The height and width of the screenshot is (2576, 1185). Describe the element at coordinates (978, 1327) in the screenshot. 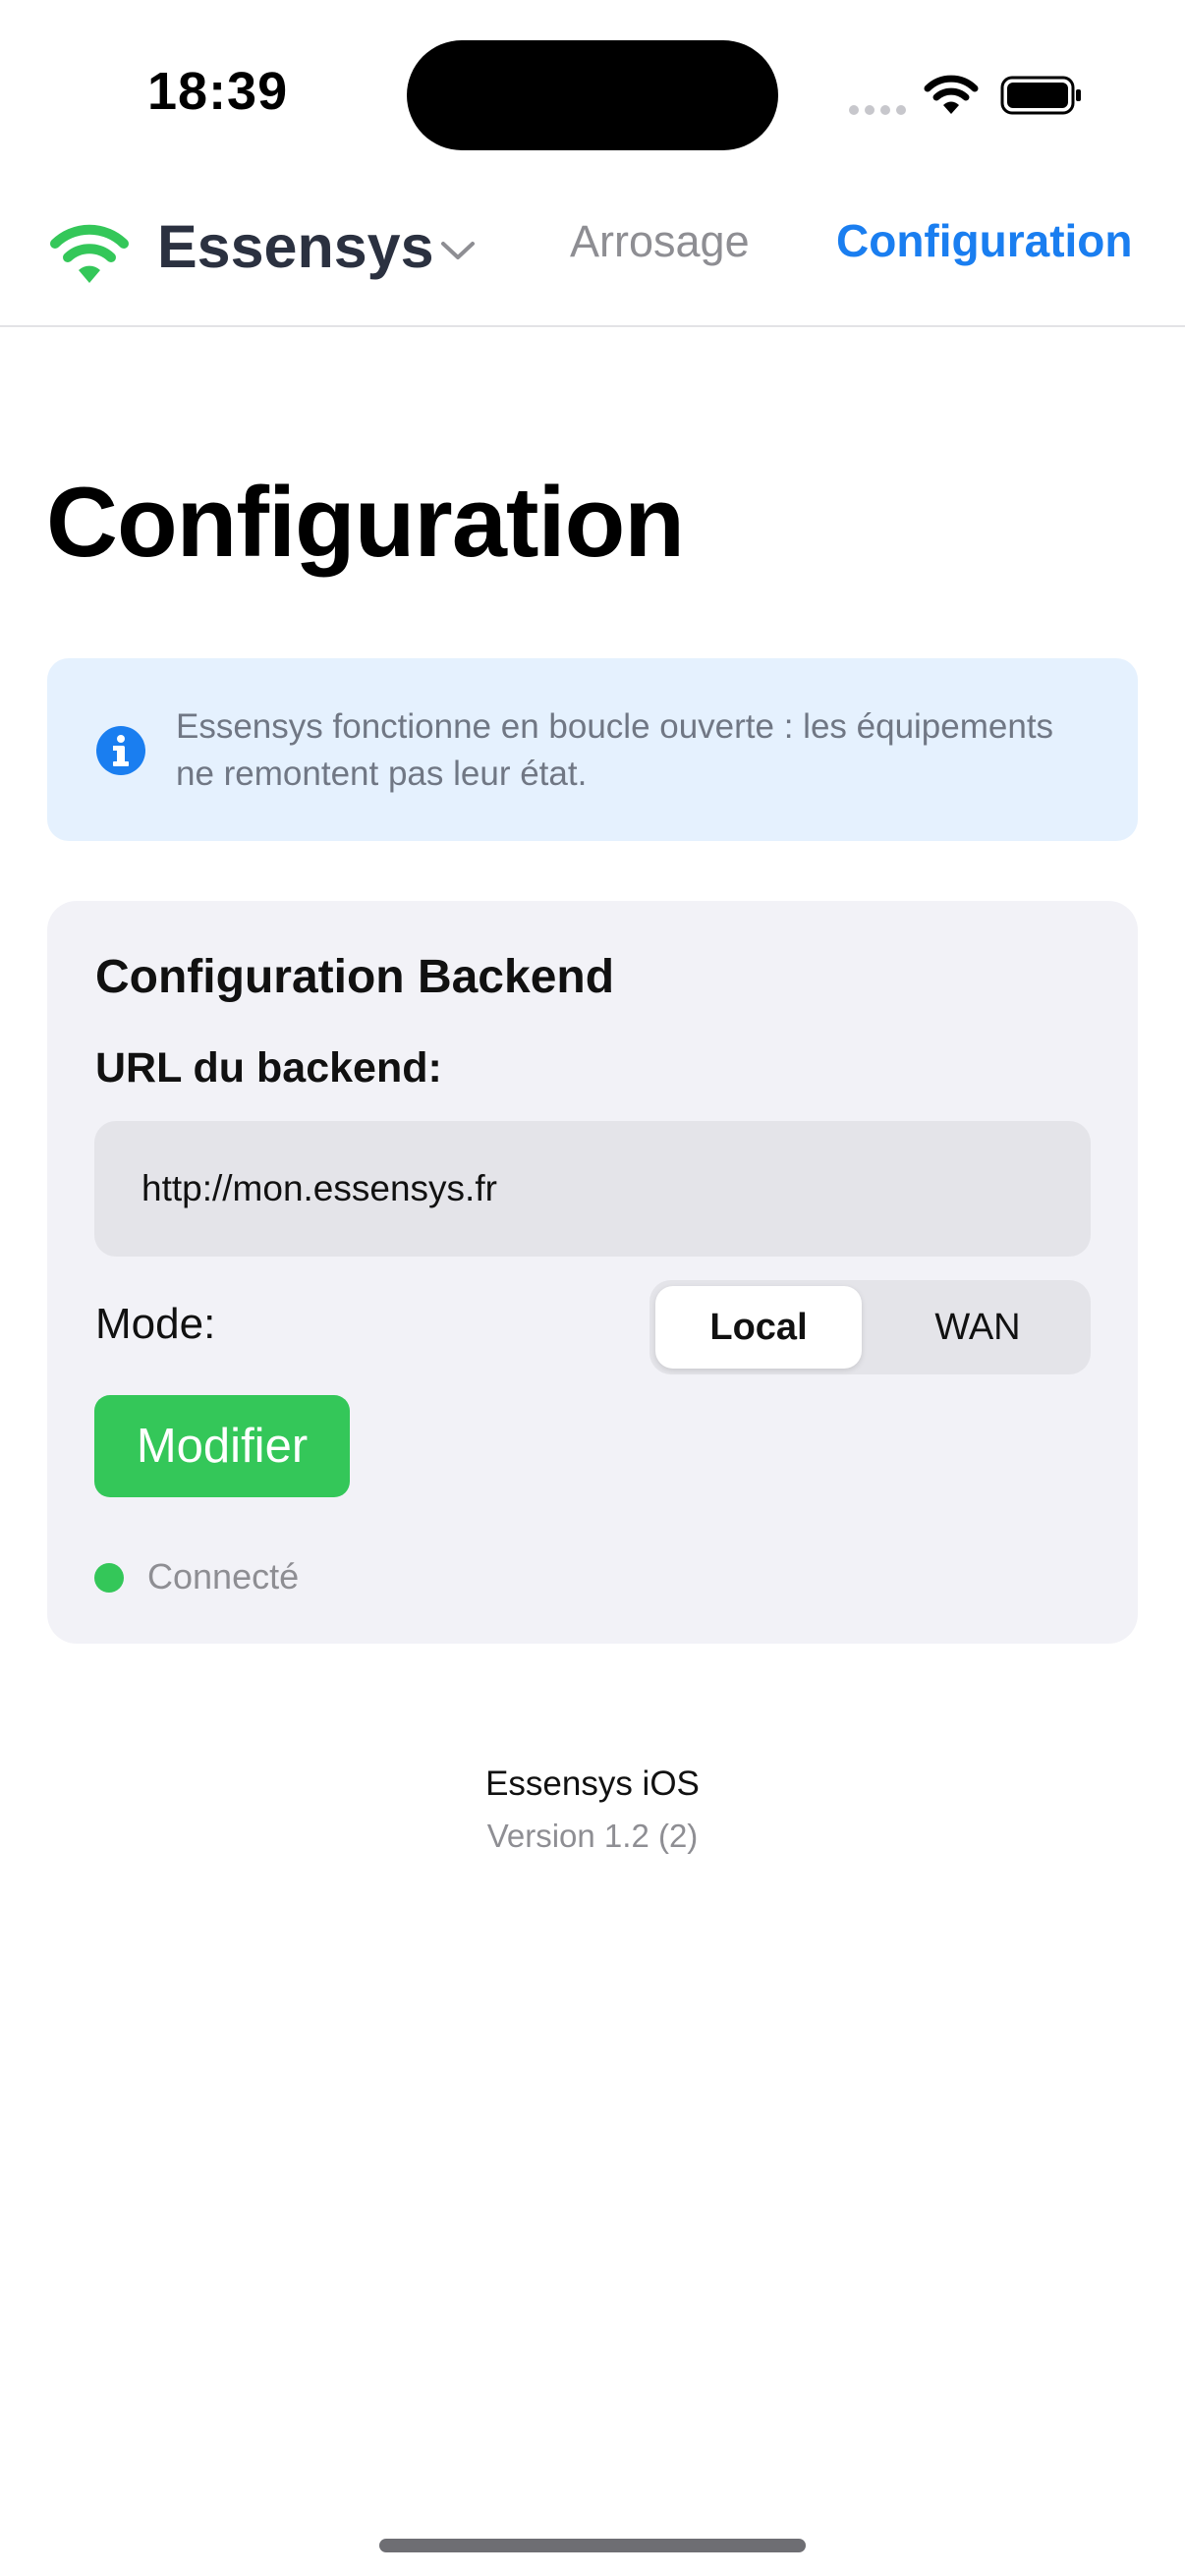

I see `mode-option-wan: WAN` at that location.